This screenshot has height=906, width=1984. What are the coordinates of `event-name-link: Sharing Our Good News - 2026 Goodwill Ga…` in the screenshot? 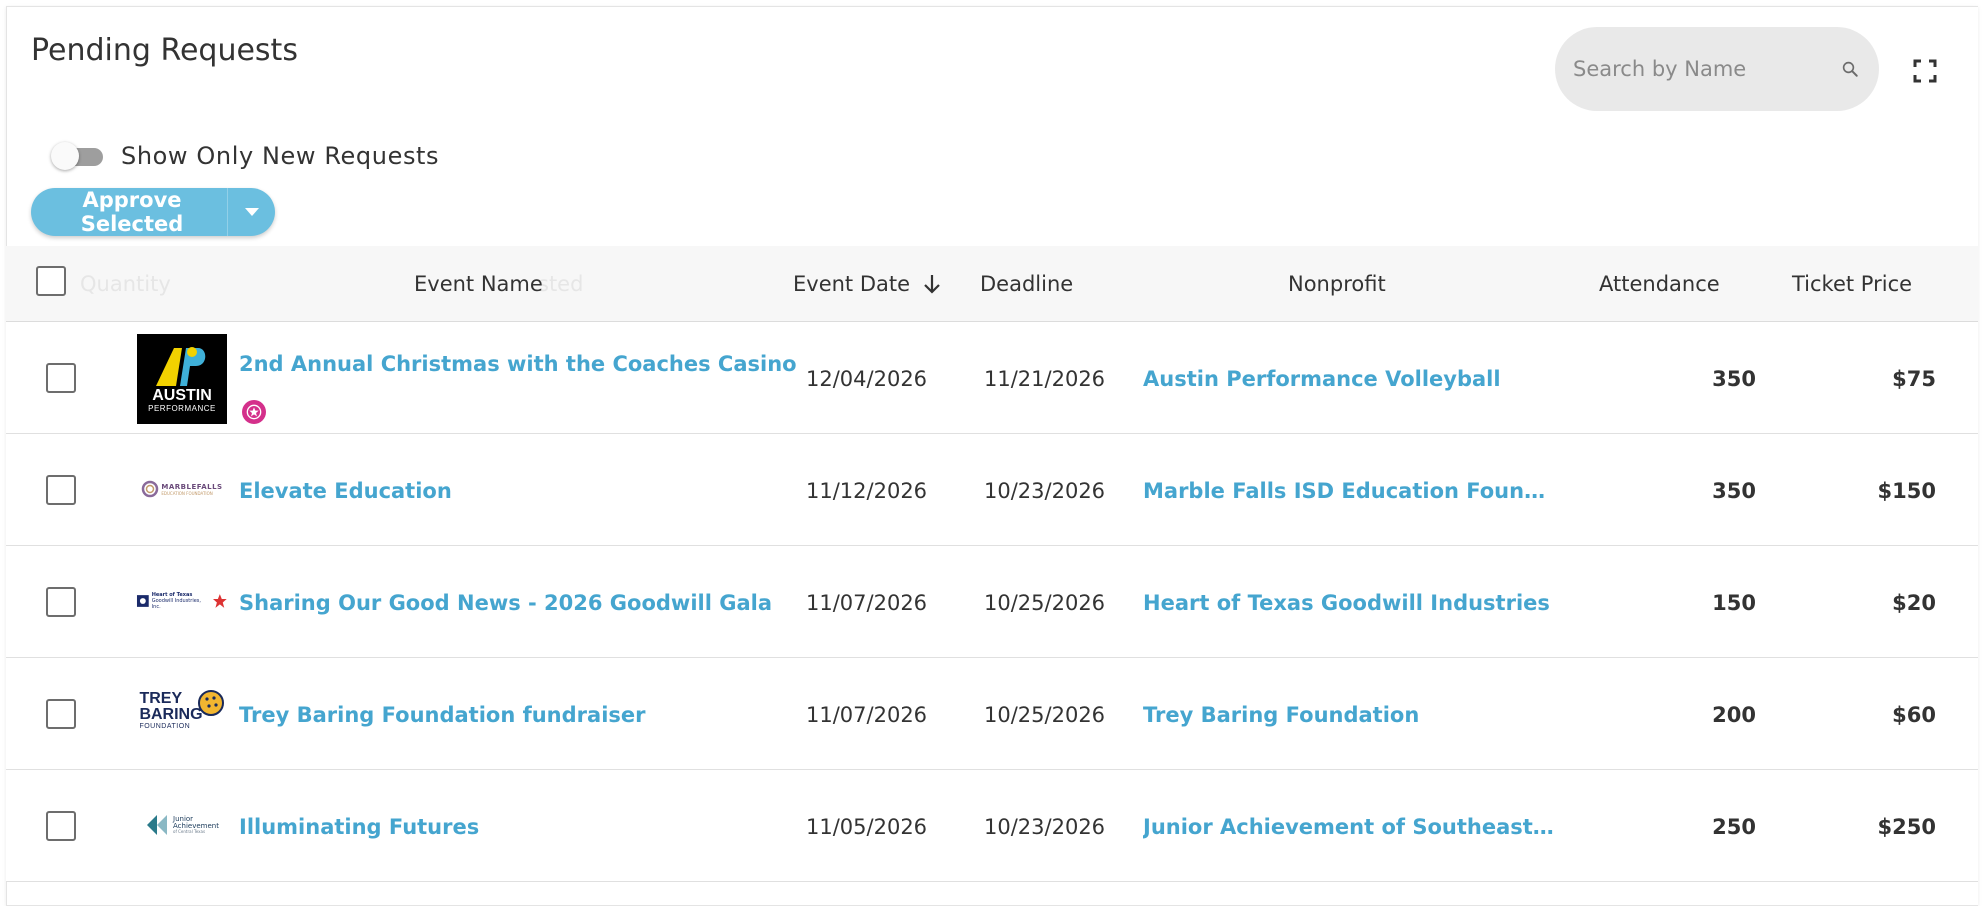 It's located at (505, 603).